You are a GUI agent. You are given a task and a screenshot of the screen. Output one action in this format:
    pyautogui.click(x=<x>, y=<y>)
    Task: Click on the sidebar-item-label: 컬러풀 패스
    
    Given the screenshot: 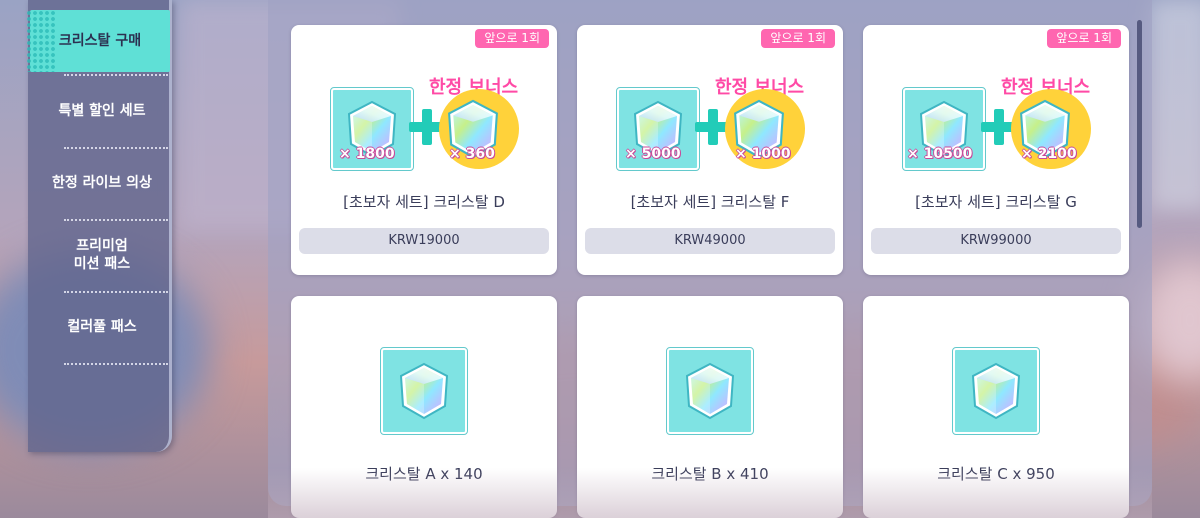 What is the action you would take?
    pyautogui.click(x=102, y=327)
    